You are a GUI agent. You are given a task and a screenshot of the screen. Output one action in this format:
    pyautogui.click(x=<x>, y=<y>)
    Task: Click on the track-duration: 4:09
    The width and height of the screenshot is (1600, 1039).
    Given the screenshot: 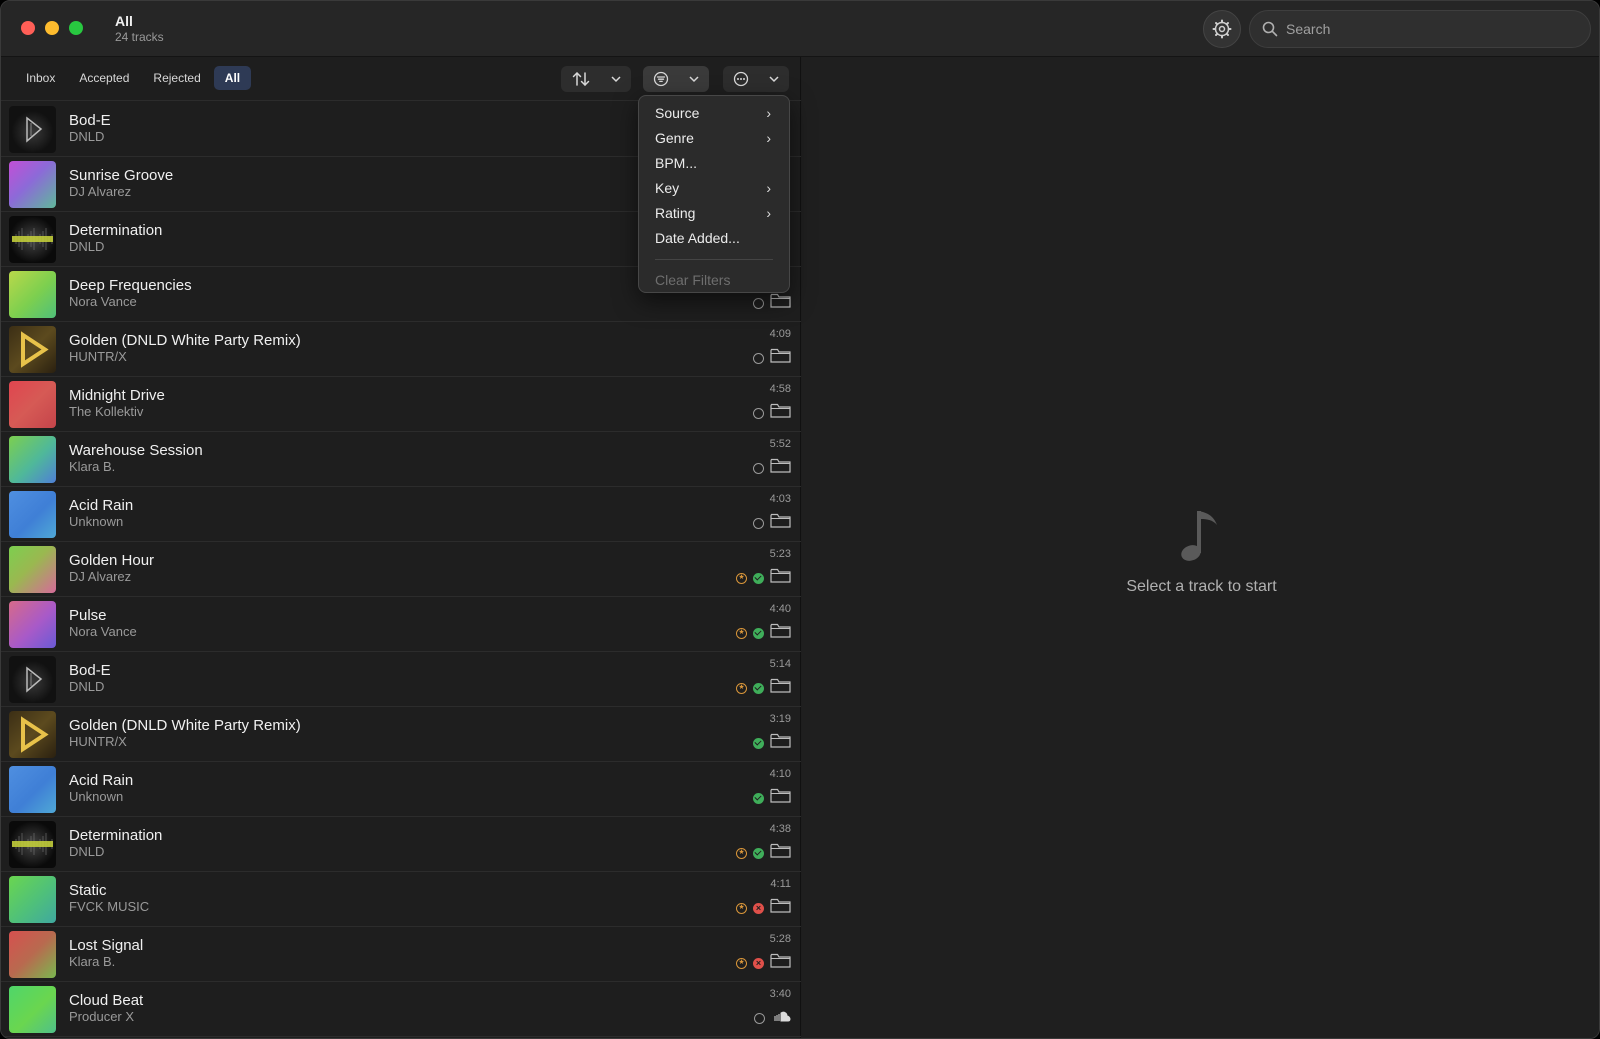 What is the action you would take?
    pyautogui.click(x=780, y=334)
    